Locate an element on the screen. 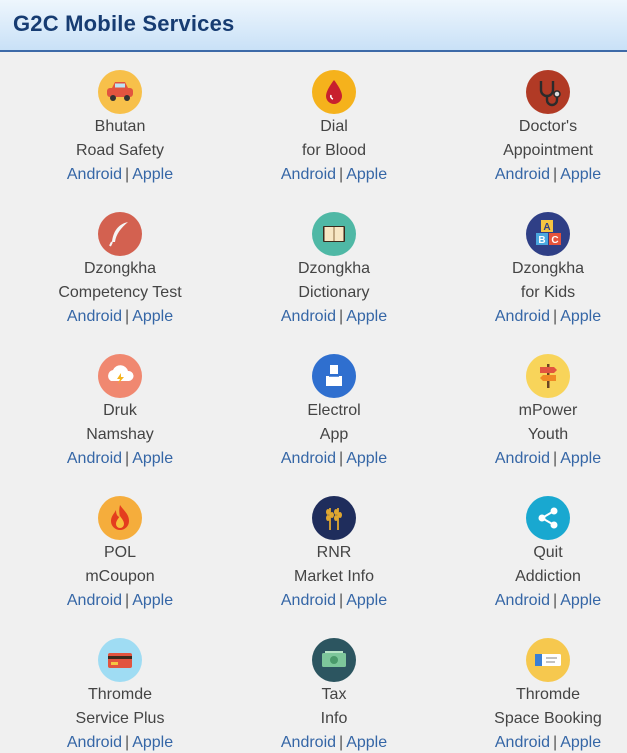 This screenshot has height=753, width=627. svg-text: C is located at coordinates (554, 240).